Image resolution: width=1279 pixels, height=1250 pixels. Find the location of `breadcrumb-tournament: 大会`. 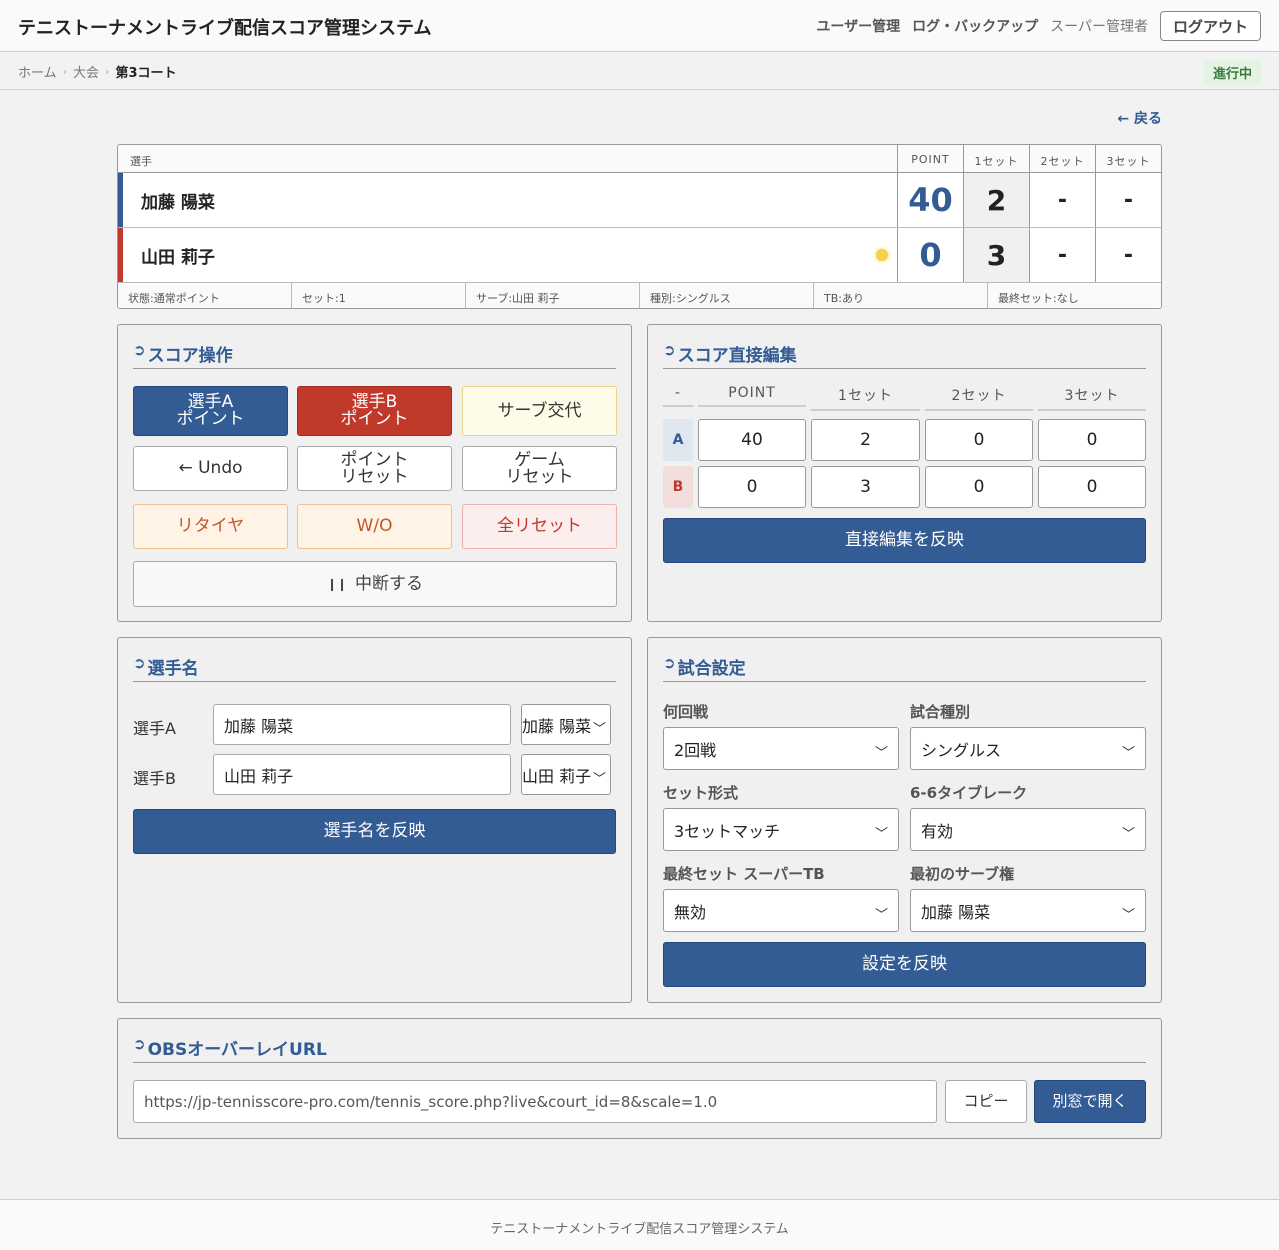

breadcrumb-tournament: 大会 is located at coordinates (86, 71).